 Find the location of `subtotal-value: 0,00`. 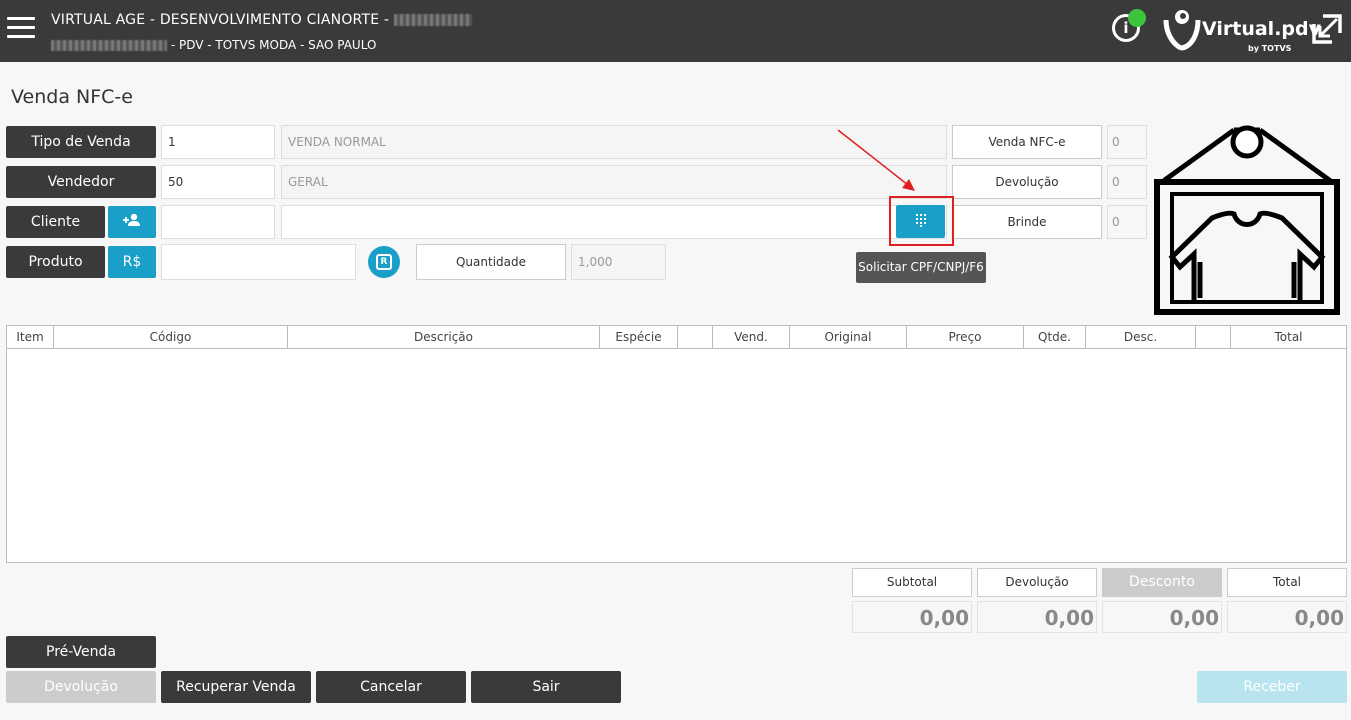

subtotal-value: 0,00 is located at coordinates (912, 617).